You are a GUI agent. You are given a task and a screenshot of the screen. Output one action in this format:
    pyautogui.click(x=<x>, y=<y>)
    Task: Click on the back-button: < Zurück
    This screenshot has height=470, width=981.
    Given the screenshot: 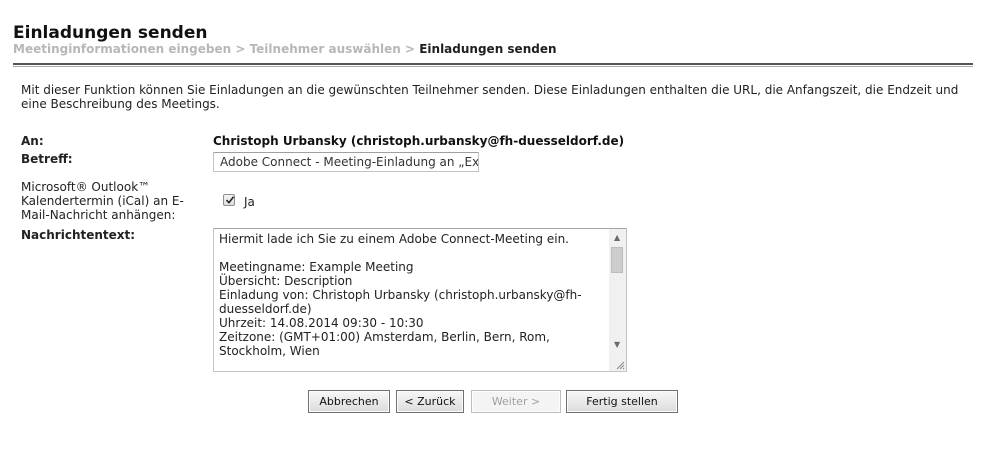 What is the action you would take?
    pyautogui.click(x=430, y=401)
    